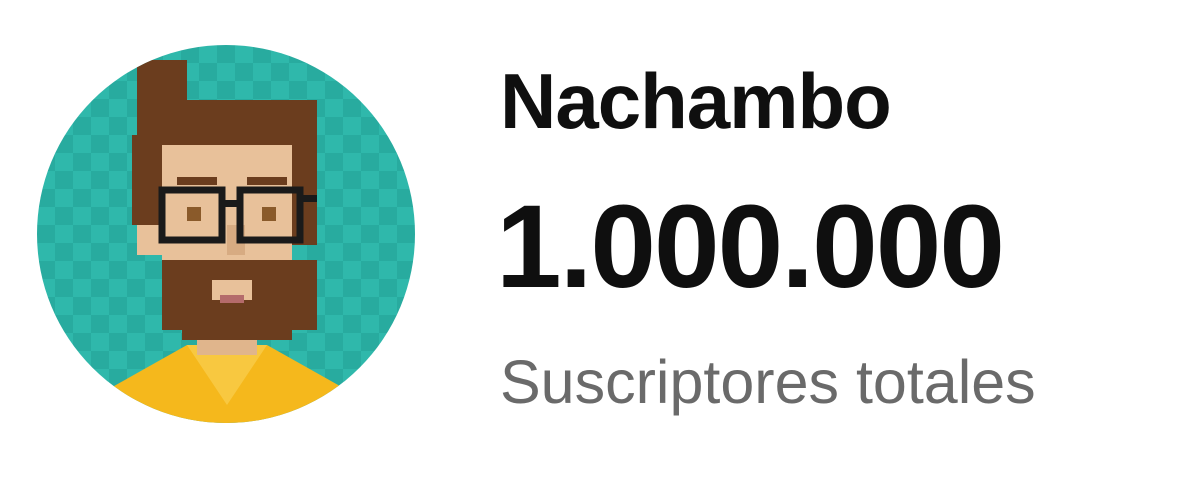 This screenshot has width=1200, height=481. I want to click on subscriber-label: Suscriptores totales, so click(768, 382).